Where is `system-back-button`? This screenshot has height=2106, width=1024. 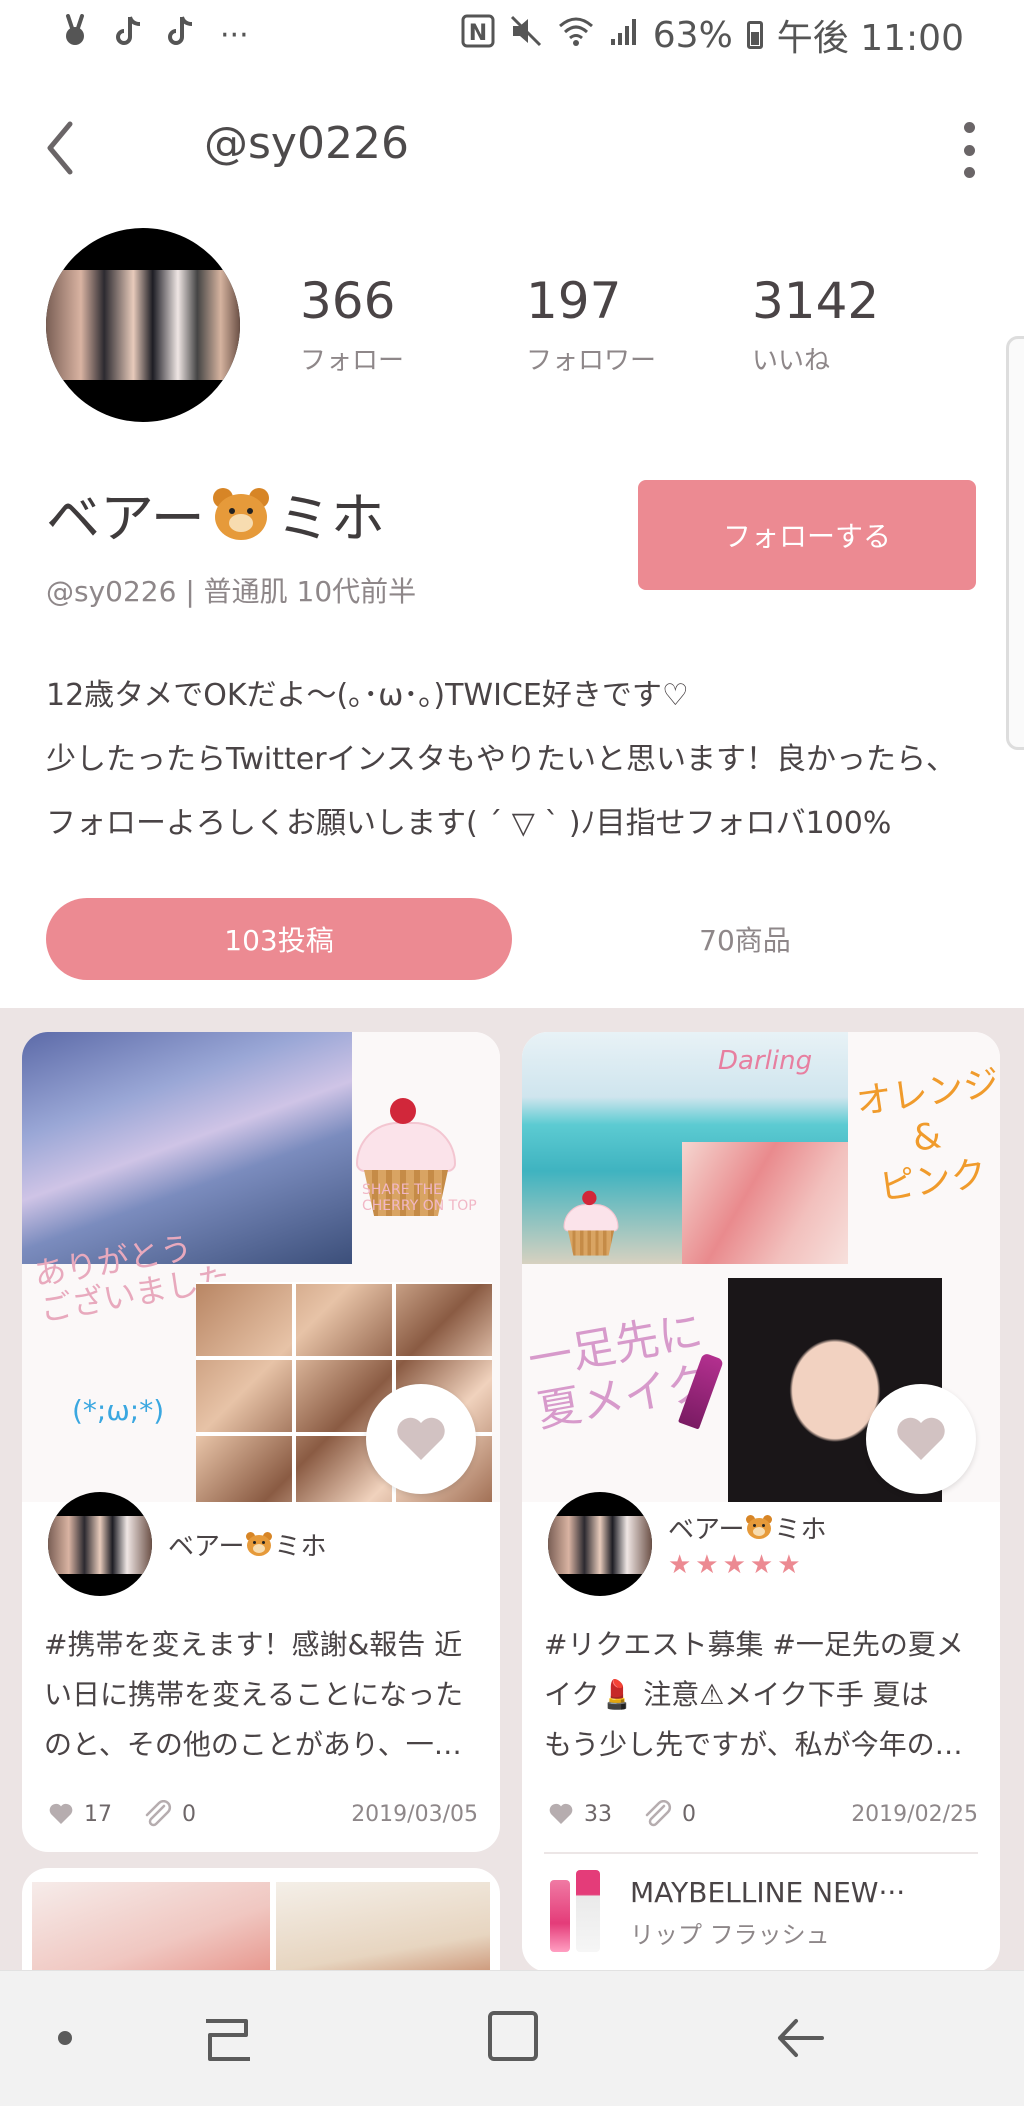
system-back-button is located at coordinates (800, 2038).